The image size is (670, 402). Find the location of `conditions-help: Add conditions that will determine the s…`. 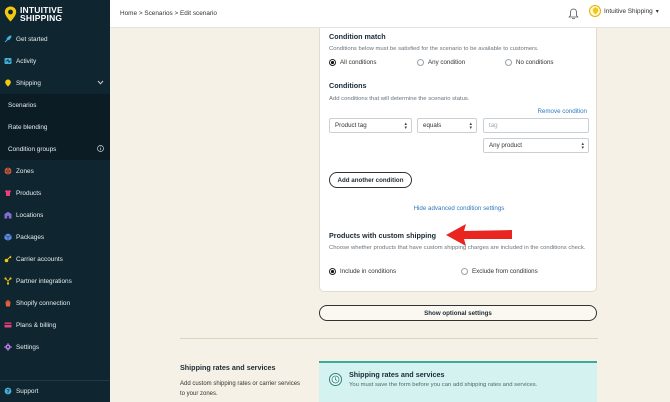

conditions-help: Add conditions that will determine the s… is located at coordinates (399, 99).